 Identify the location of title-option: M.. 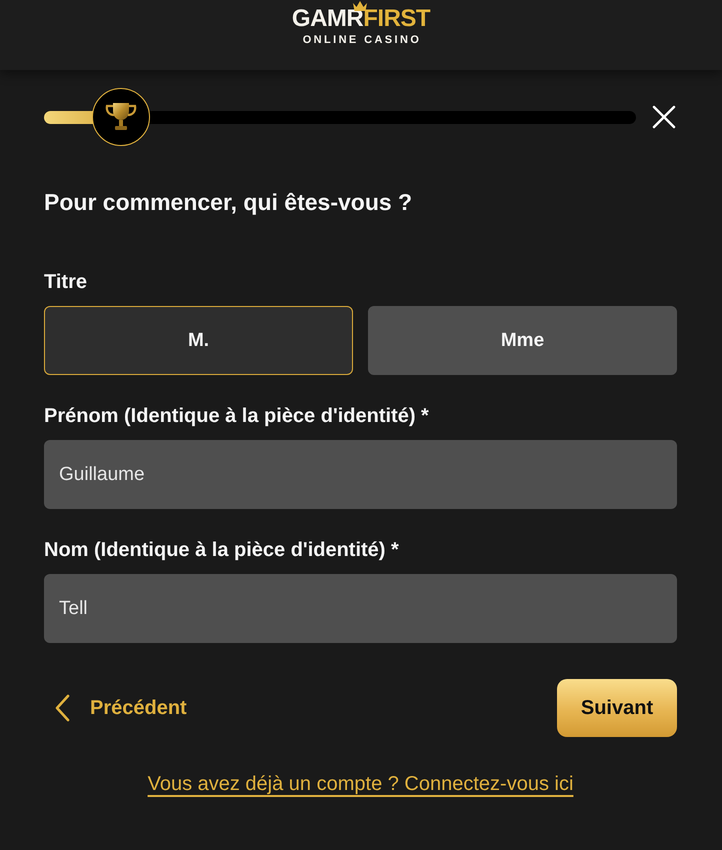
(198, 340).